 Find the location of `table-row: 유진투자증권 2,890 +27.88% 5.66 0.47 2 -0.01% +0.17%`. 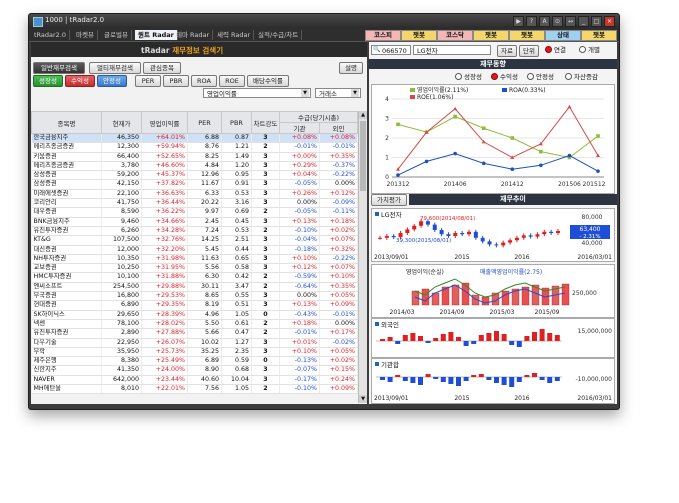

table-row: 유진투자증권 2,890 +27.88% 5.66 0.47 2 -0.01% +0.17% is located at coordinates (195, 333).